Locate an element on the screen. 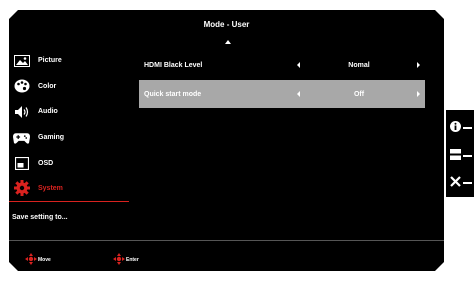 This screenshot has width=474, height=288. move-hint: Move is located at coordinates (38, 260).